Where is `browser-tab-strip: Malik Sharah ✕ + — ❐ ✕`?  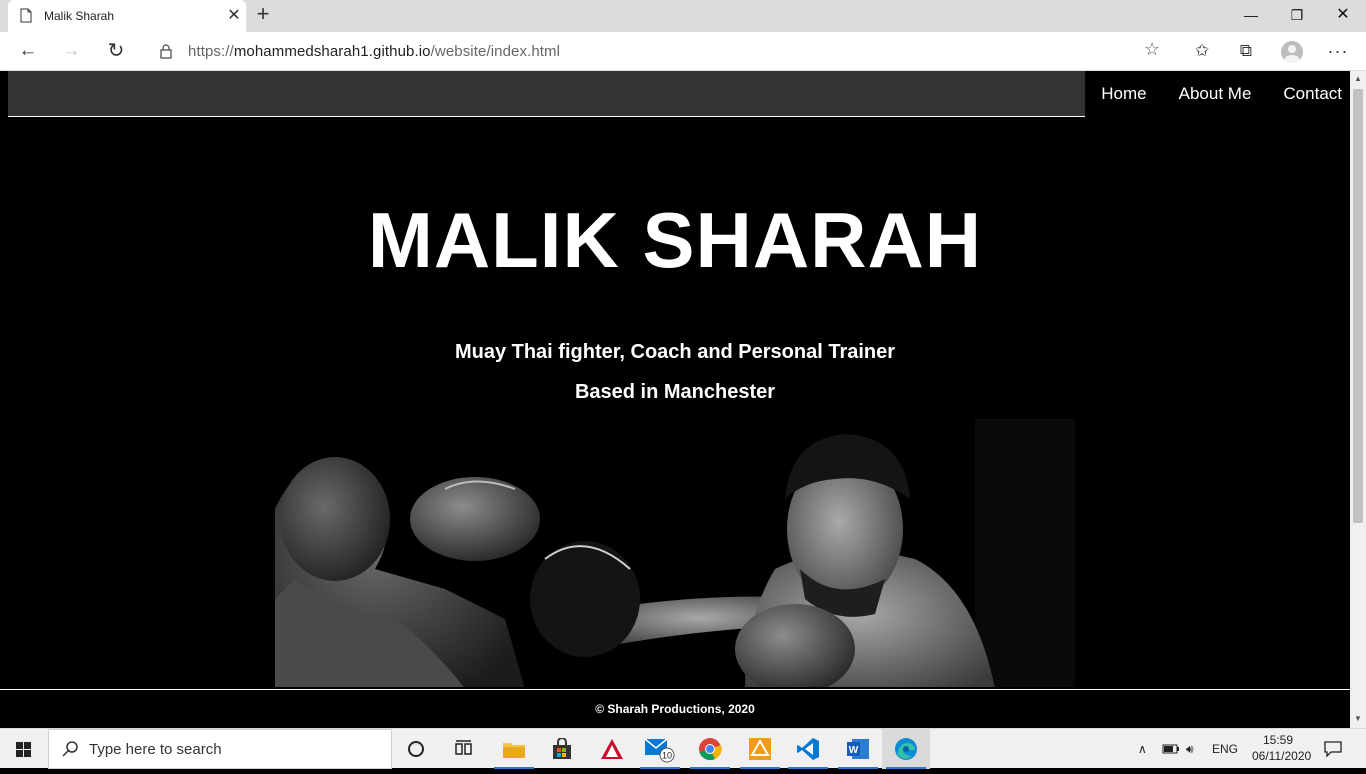 browser-tab-strip: Malik Sharah ✕ + — ❐ ✕ is located at coordinates (683, 16).